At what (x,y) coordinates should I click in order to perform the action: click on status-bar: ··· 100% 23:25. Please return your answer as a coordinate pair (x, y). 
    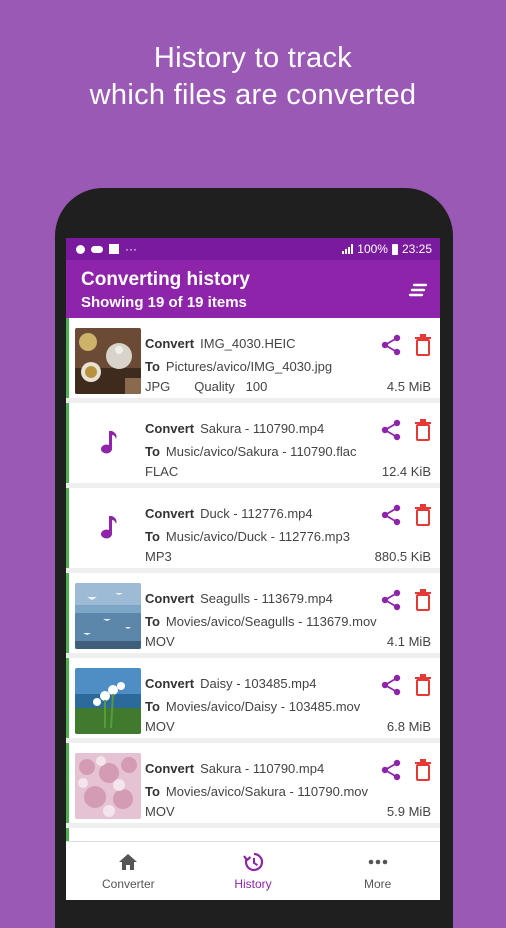
    Looking at the image, I should click on (253, 249).